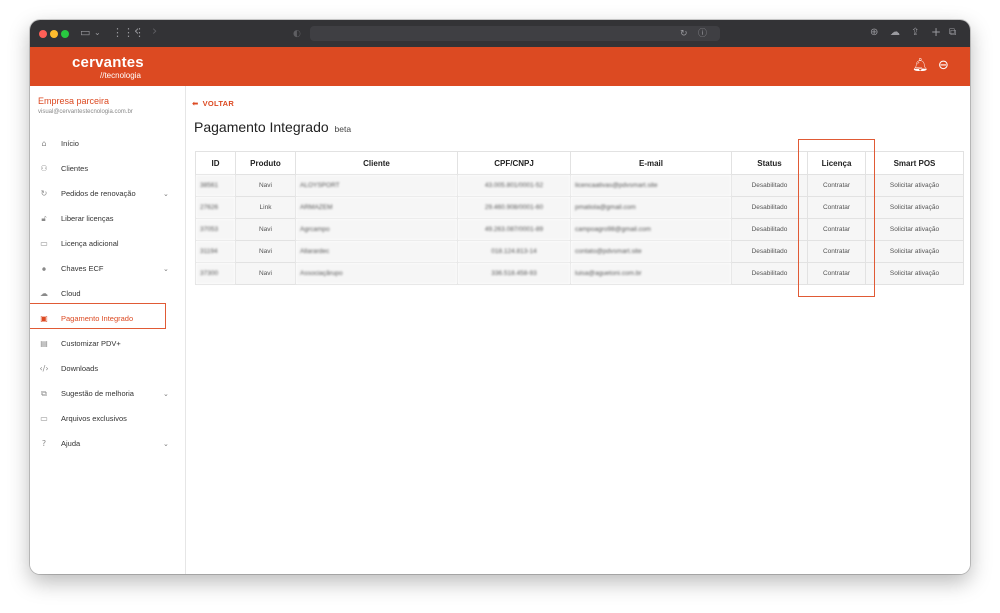 The image size is (1000, 613). What do you see at coordinates (44, 418) in the screenshot?
I see `folder-icon: ▭` at bounding box center [44, 418].